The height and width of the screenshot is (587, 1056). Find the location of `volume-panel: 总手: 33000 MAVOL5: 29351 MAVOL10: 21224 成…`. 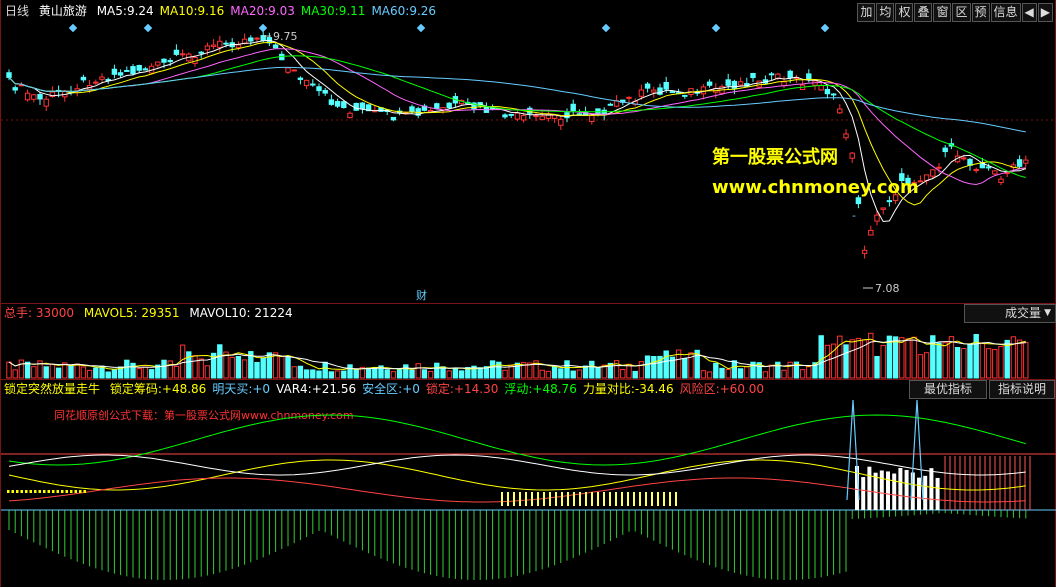

volume-panel: 总手: 33000 MAVOL5: 29351 MAVOL10: 21224 成… is located at coordinates (528, 342).